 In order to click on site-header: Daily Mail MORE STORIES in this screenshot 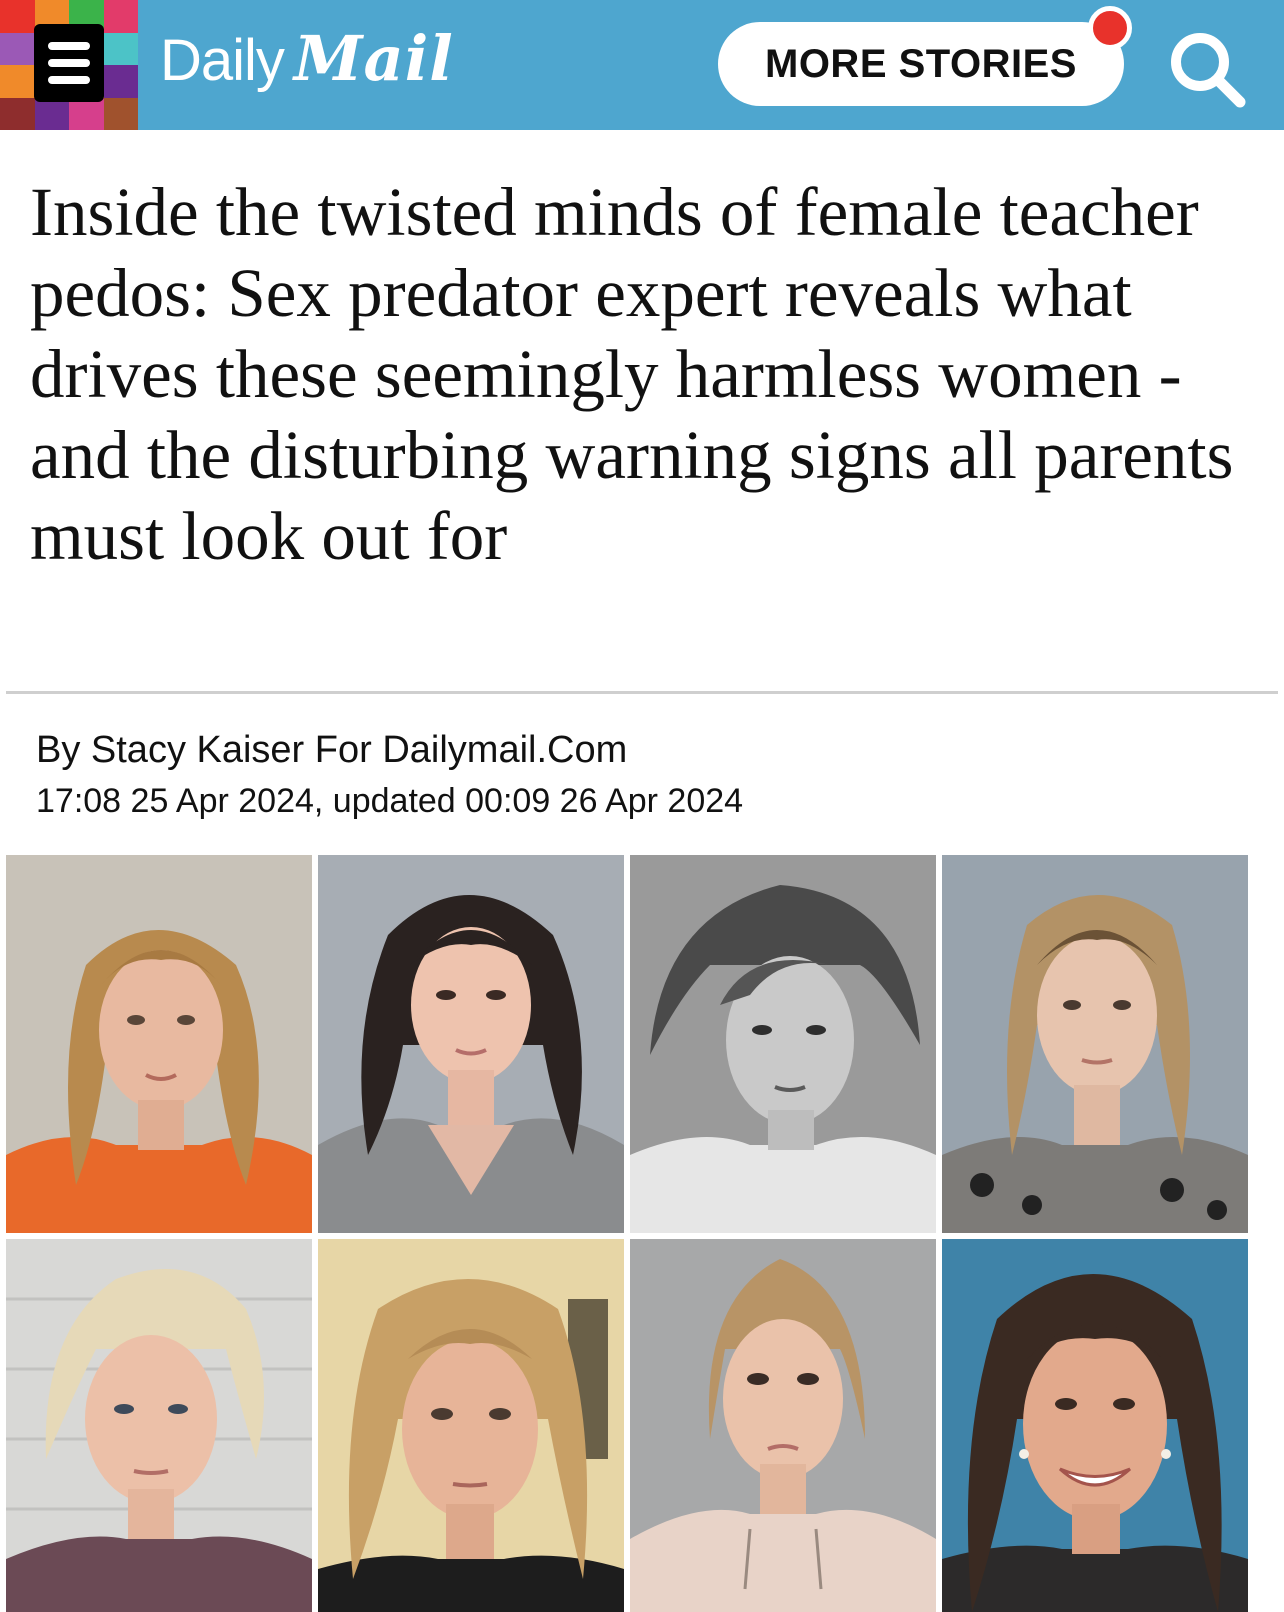, I will do `click(642, 65)`.